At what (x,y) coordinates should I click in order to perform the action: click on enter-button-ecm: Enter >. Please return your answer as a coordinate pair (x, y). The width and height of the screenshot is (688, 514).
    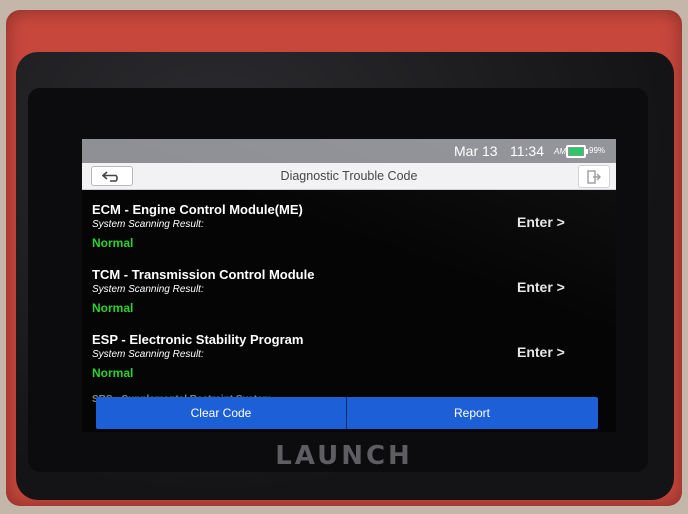
    Looking at the image, I should click on (541, 222).